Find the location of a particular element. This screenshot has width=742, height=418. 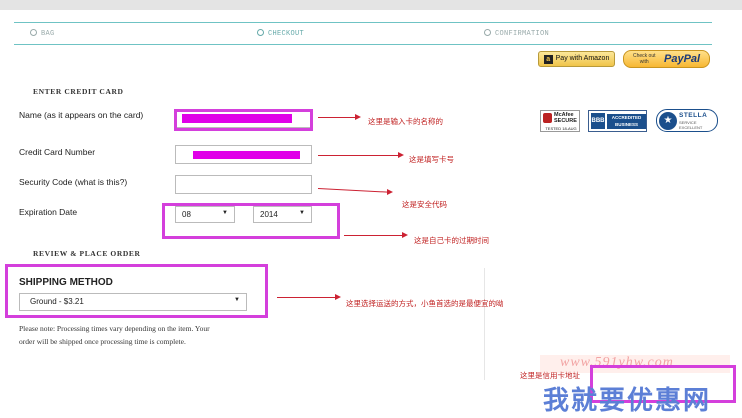

number-annotation: 这是填写卡号 is located at coordinates (431, 159).